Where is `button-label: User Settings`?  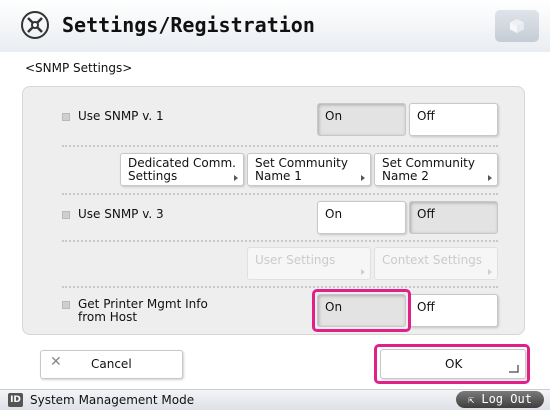
button-label: User Settings is located at coordinates (295, 260).